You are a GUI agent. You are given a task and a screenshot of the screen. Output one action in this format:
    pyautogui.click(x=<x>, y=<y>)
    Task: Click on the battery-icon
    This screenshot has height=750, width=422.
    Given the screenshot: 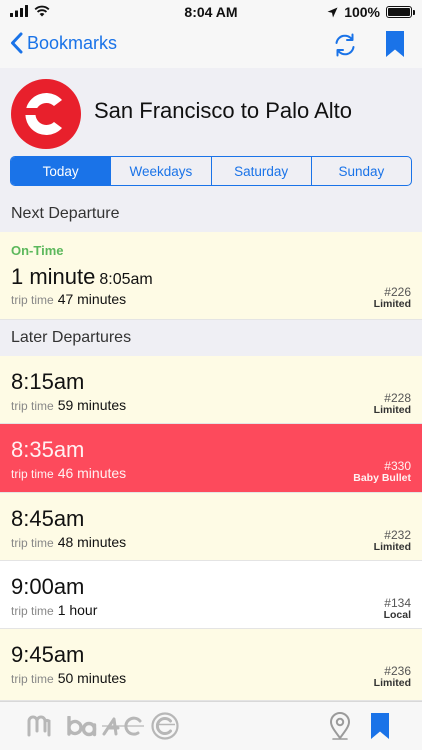 What is the action you would take?
    pyautogui.click(x=400, y=12)
    